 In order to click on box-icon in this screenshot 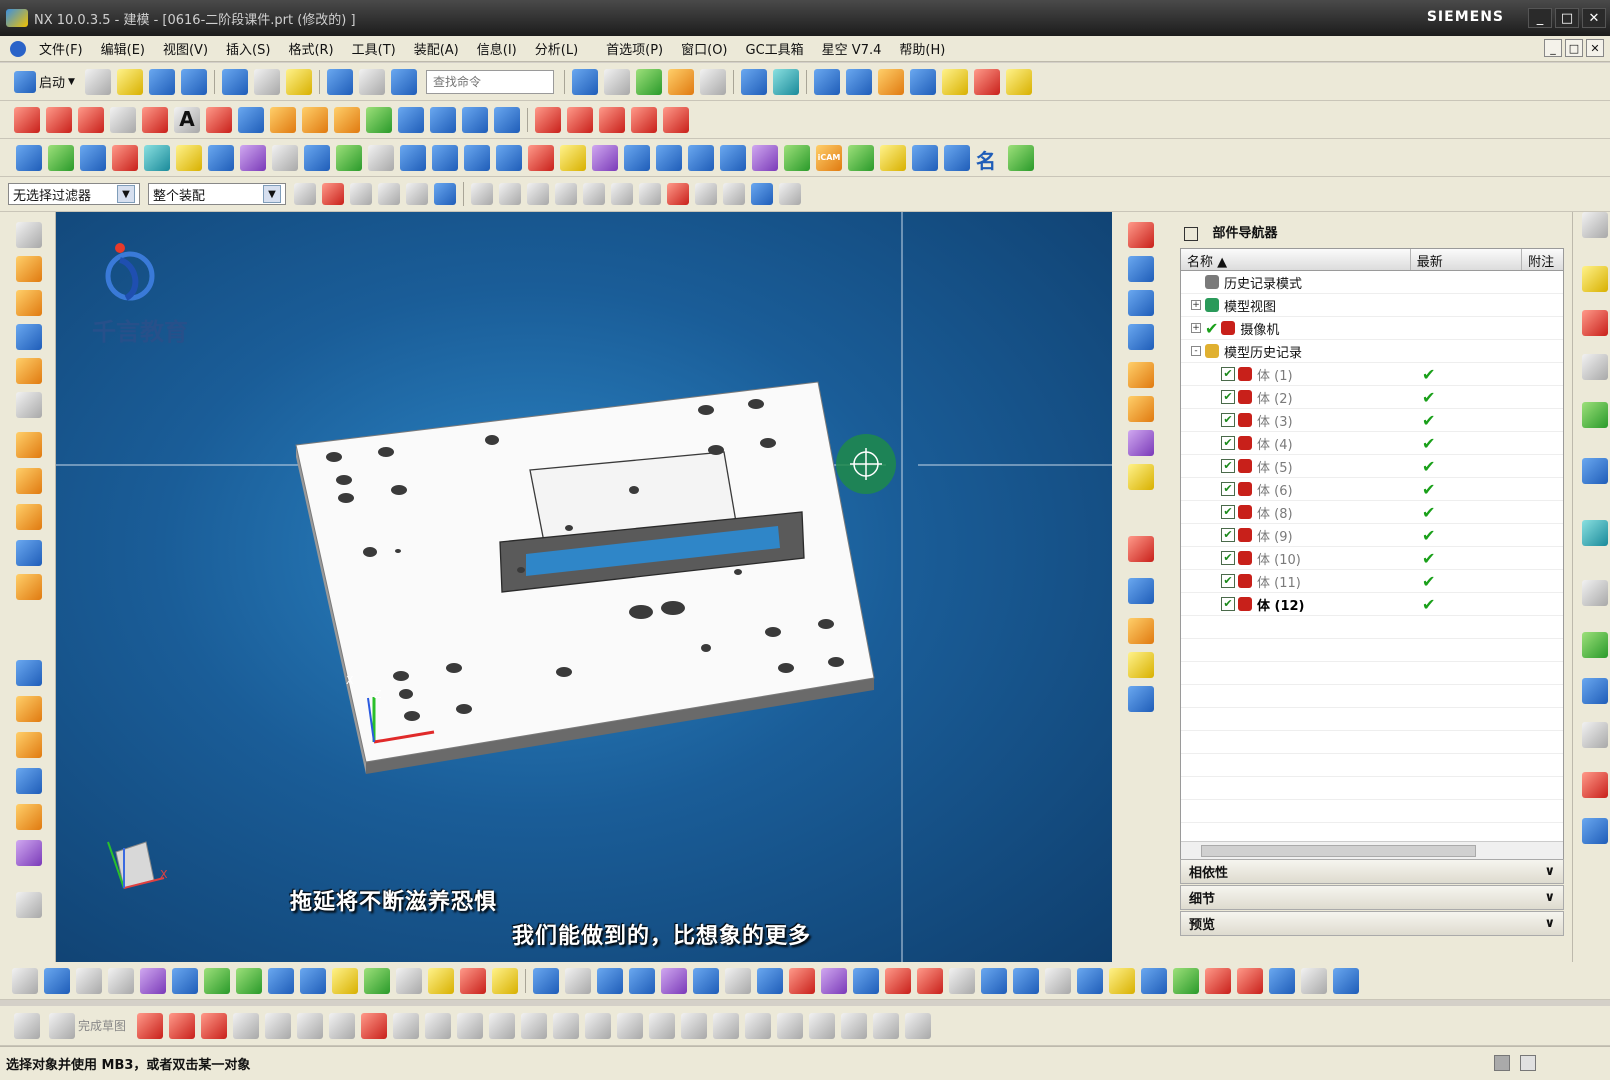, I will do `click(29, 587)`.